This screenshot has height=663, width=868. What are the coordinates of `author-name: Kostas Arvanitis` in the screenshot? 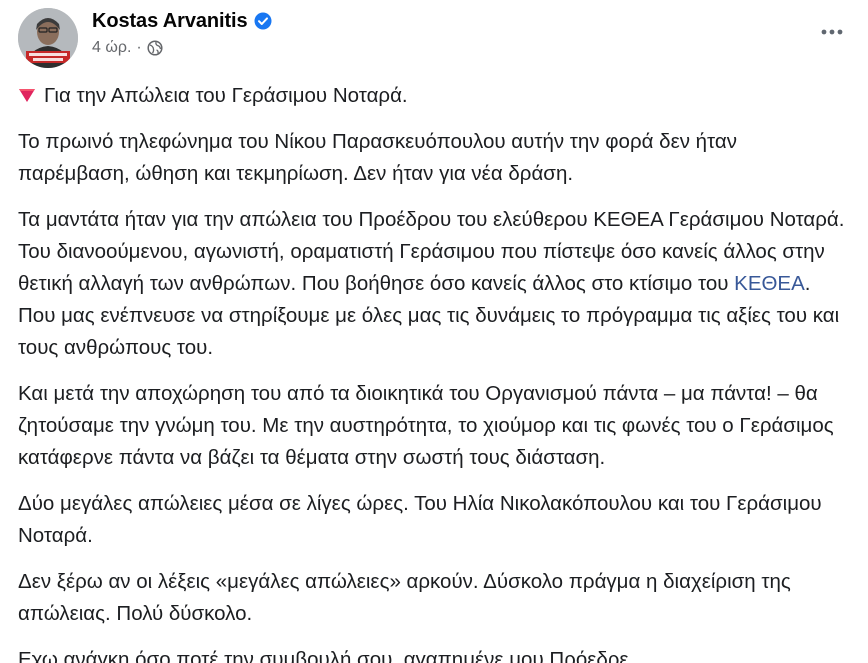 It's located at (170, 21).